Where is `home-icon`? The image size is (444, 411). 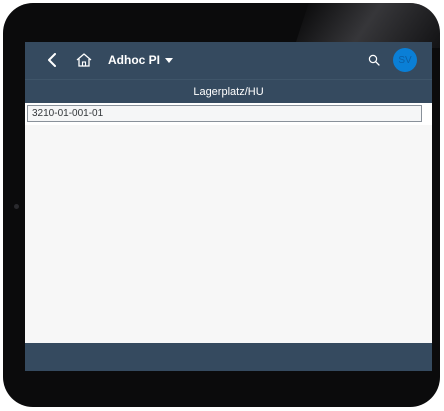
home-icon is located at coordinates (84, 60).